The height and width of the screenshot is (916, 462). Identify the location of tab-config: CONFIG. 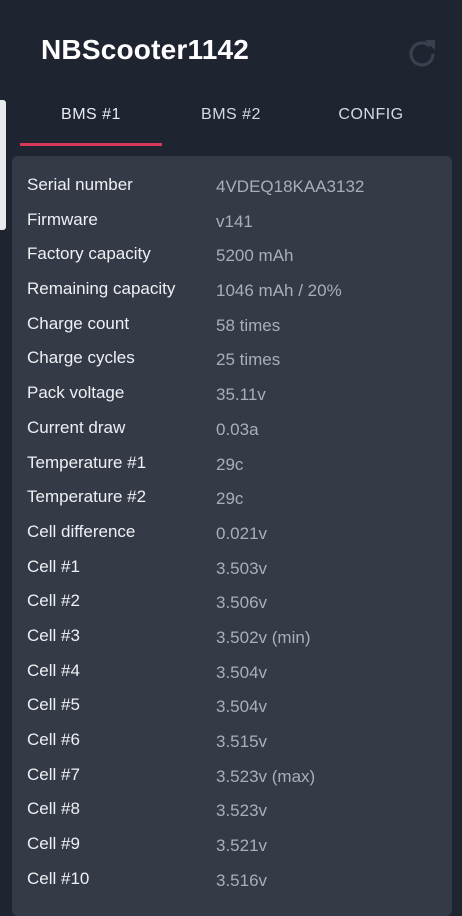
(371, 119).